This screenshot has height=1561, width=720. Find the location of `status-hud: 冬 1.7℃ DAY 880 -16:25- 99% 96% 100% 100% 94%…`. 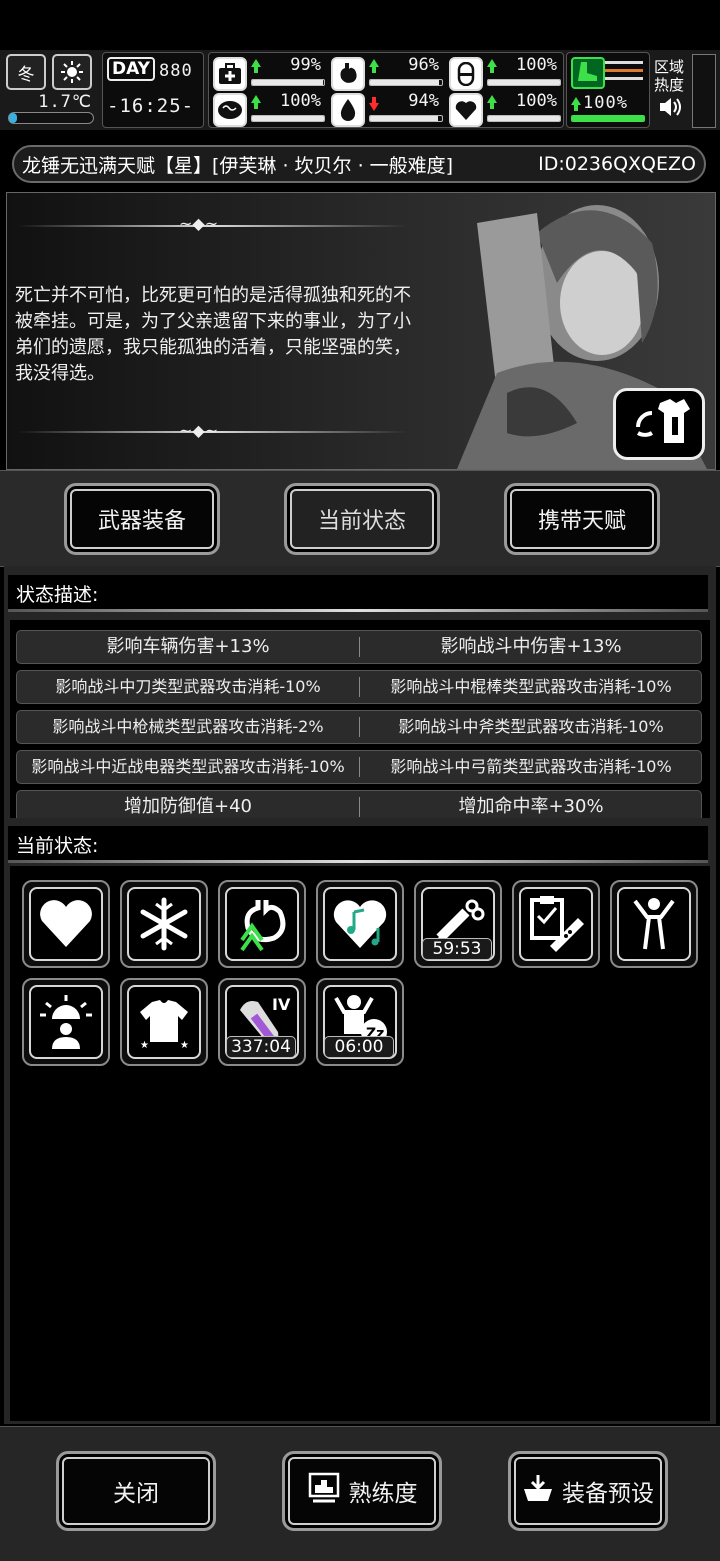

status-hud: 冬 1.7℃ DAY 880 -16:25- 99% 96% 100% 100% 94%… is located at coordinates (360, 90).